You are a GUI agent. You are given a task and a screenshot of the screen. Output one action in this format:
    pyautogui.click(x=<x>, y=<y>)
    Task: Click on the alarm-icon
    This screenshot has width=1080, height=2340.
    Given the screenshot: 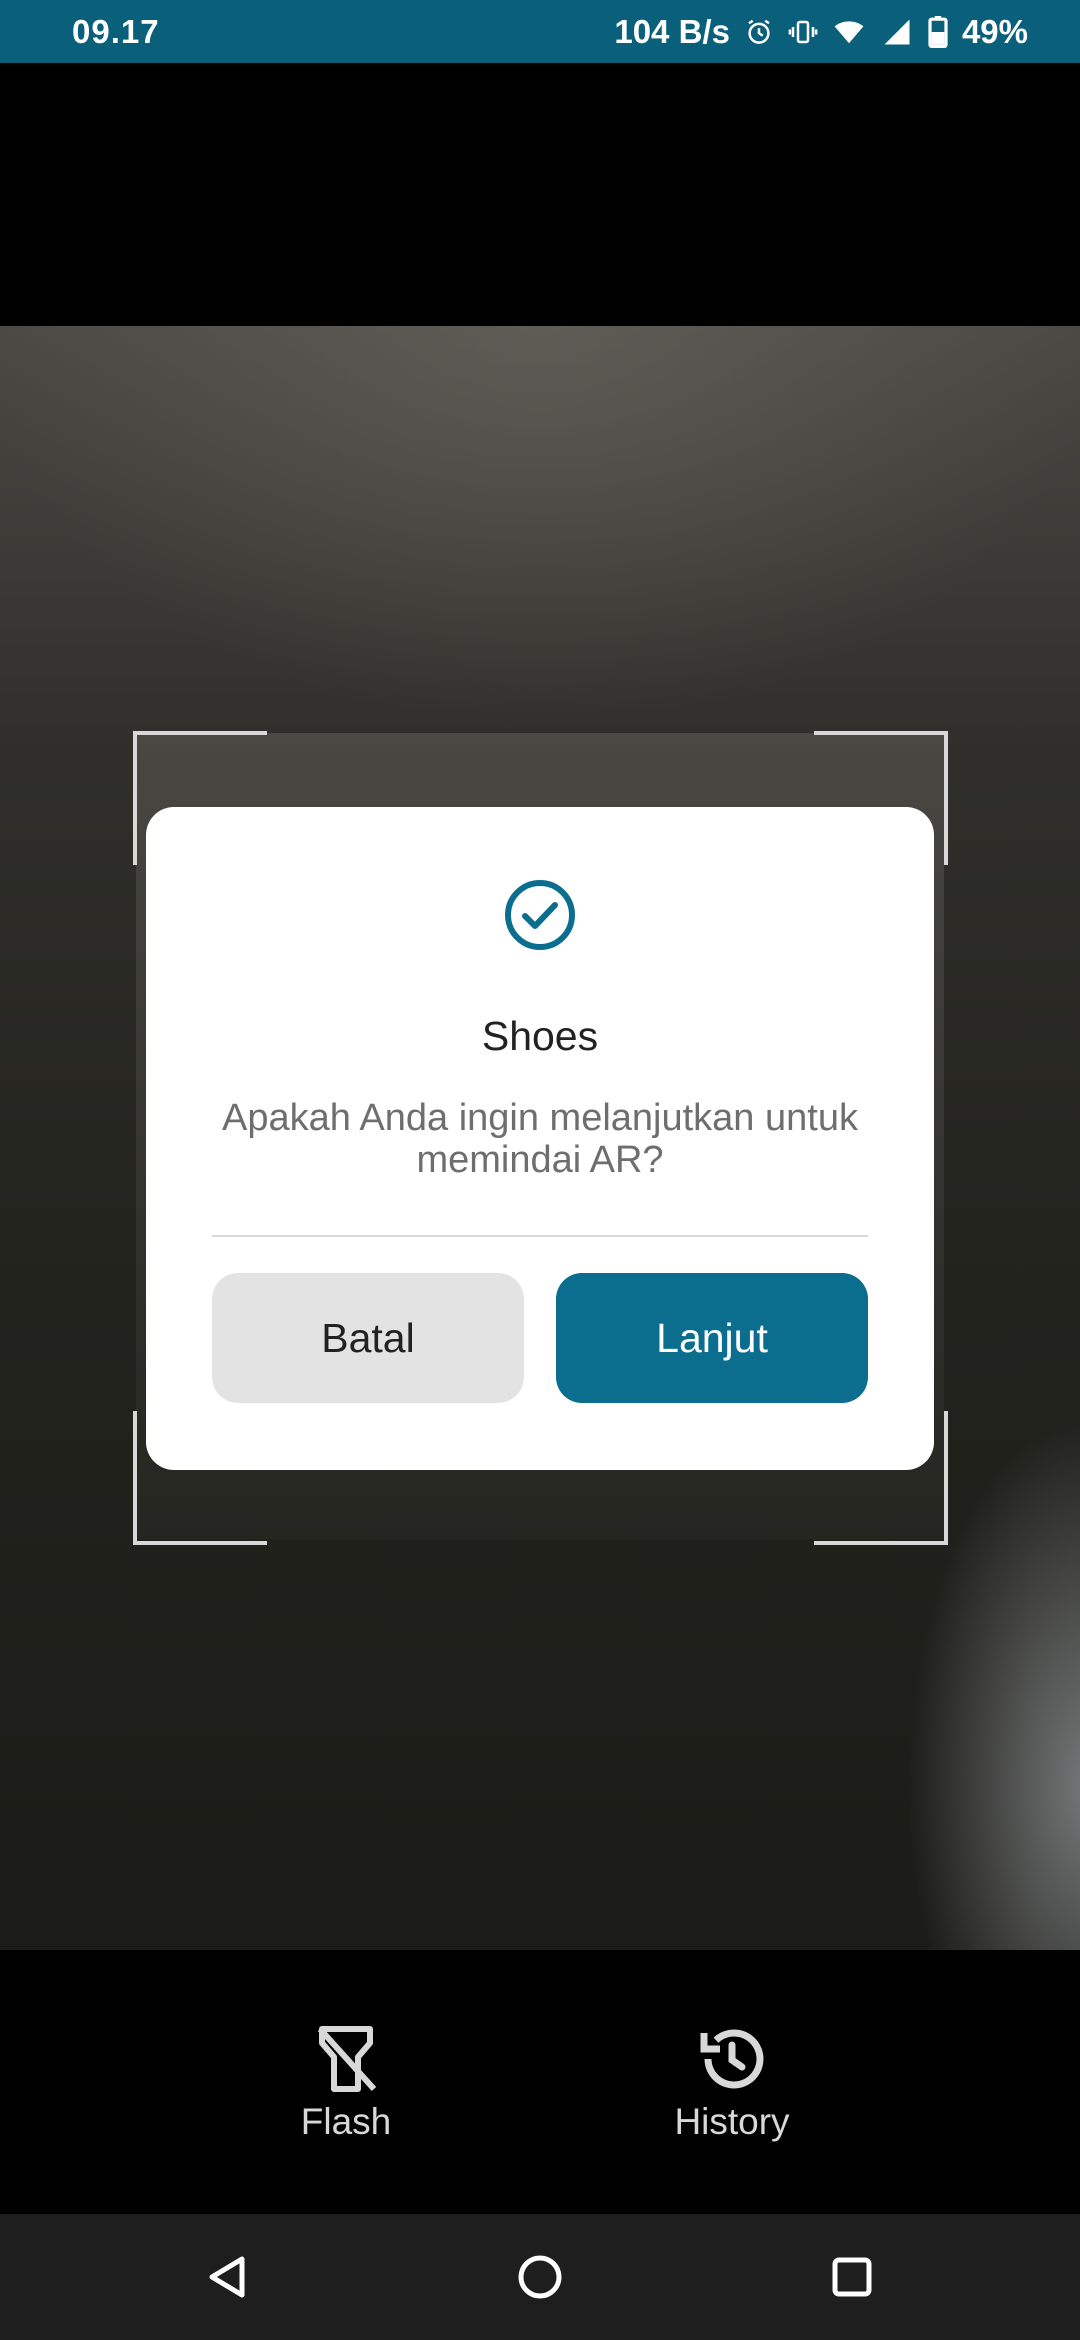 What is the action you would take?
    pyautogui.click(x=759, y=32)
    